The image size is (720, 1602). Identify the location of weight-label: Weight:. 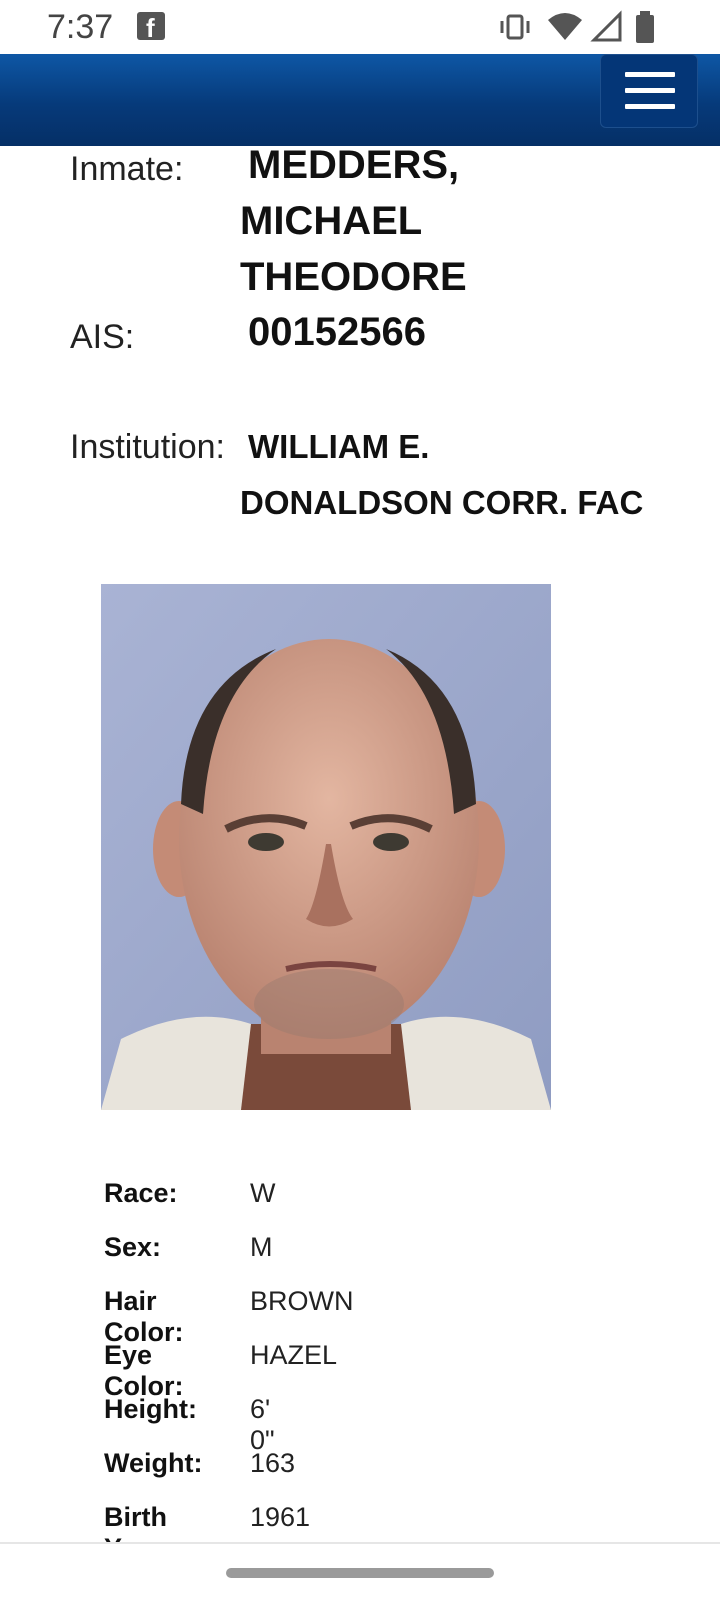
(153, 1463).